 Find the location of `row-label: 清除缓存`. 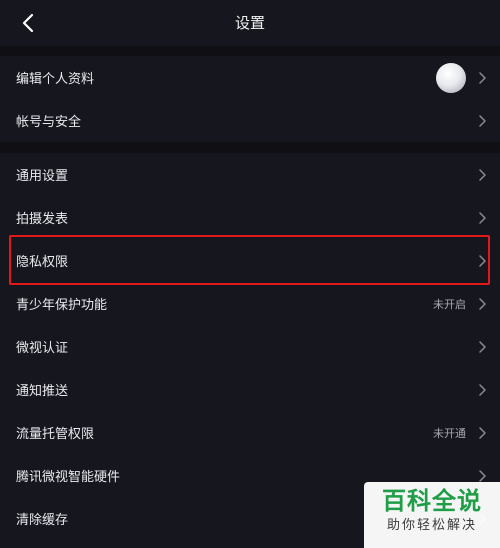

row-label: 清除缓存 is located at coordinates (42, 520).